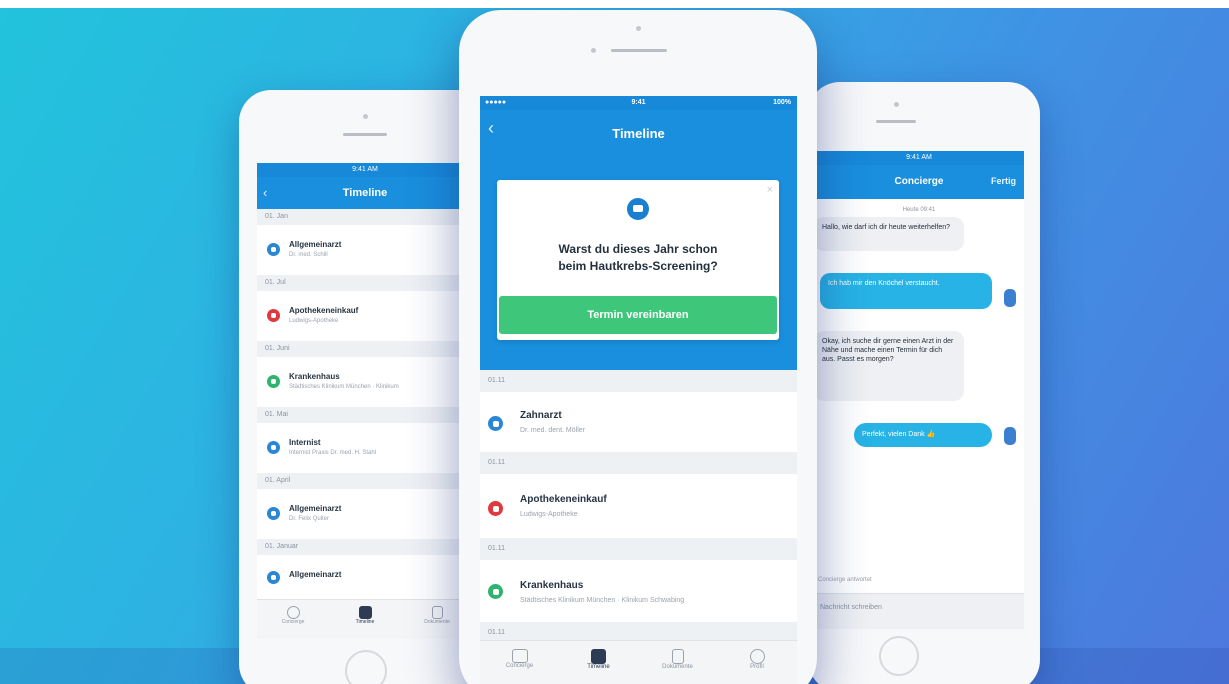 This screenshot has height=684, width=1229. I want to click on left-row-title: Apothekeneinkauf, so click(324, 310).